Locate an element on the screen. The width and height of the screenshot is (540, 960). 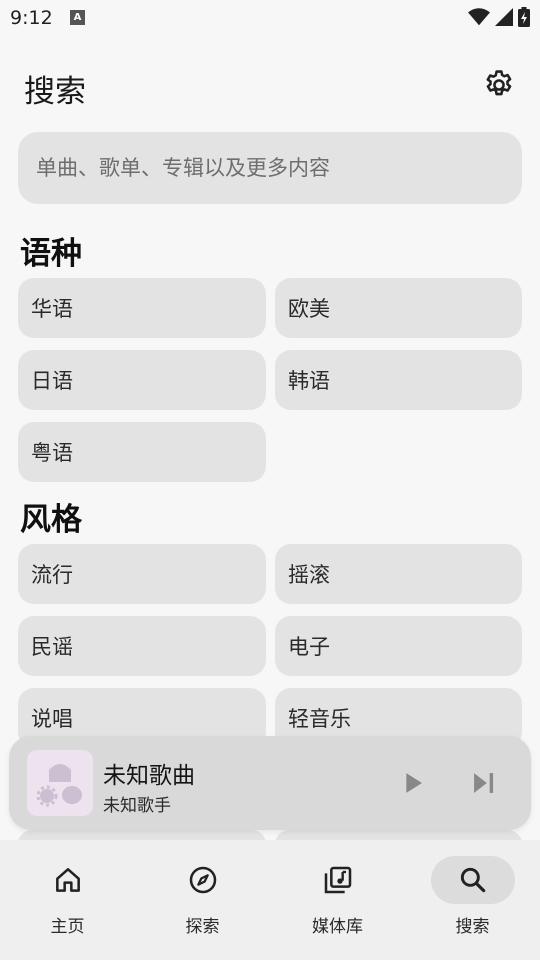
nav-item-search: 搜索 is located at coordinates (472, 900).